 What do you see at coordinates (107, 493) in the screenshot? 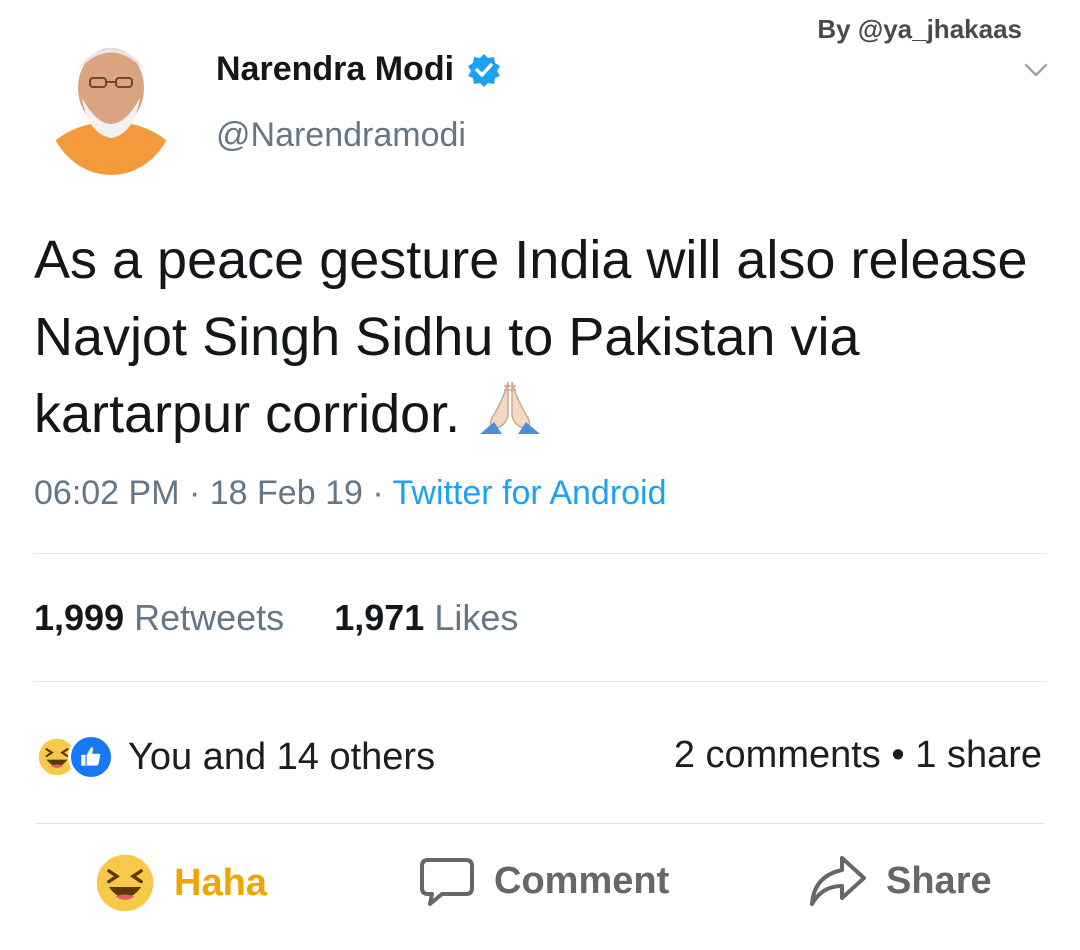
I see `tweet-time: 06:02 PM` at bounding box center [107, 493].